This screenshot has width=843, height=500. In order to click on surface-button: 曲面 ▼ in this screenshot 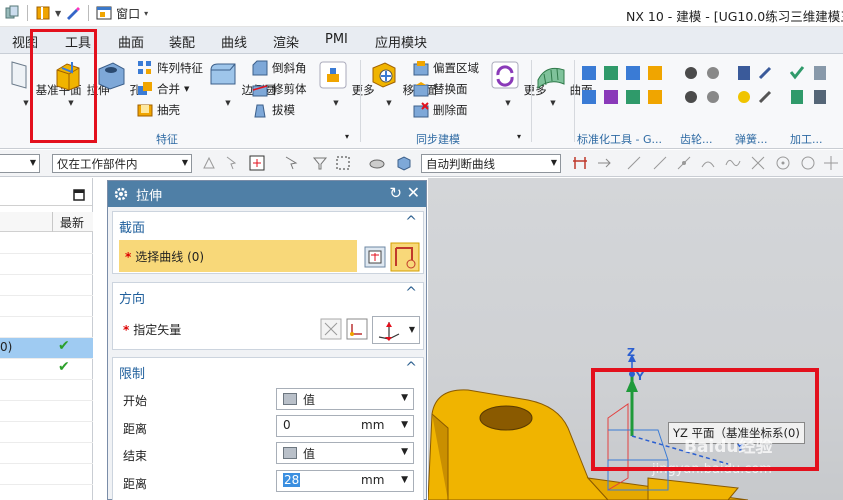, I will do `click(564, 83)`.